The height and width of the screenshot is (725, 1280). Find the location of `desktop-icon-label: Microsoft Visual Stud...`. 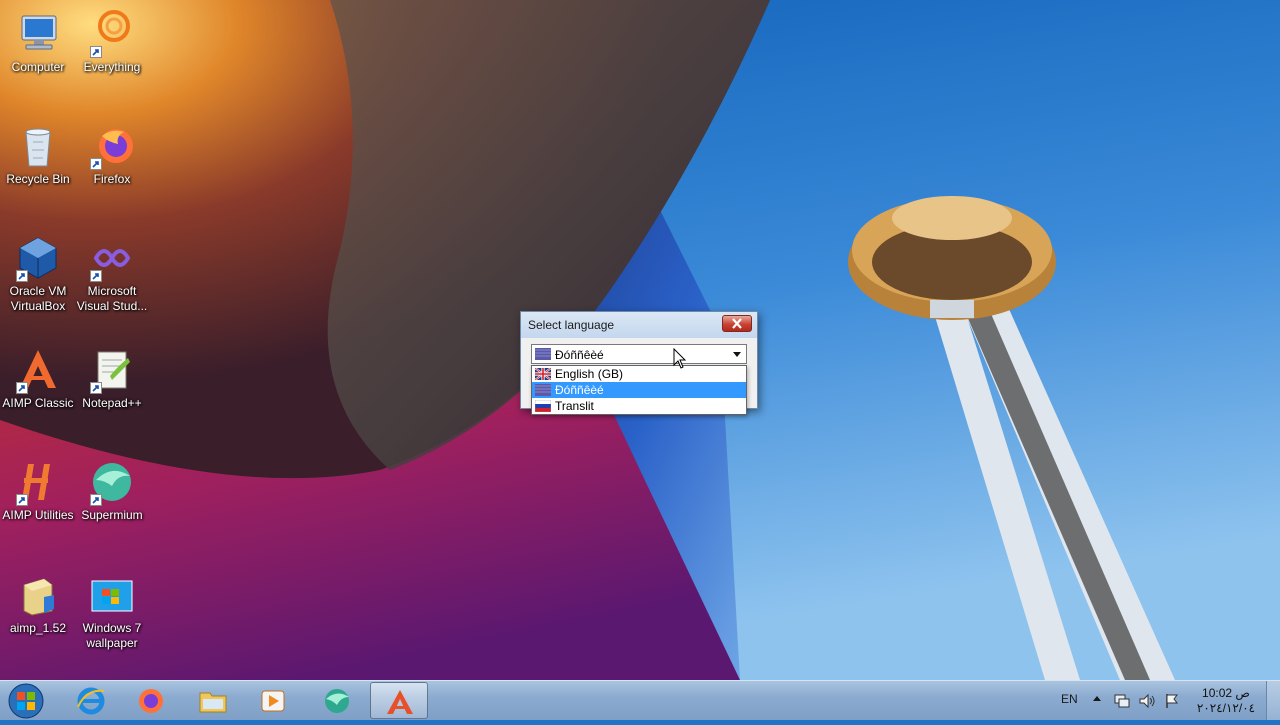

desktop-icon-label: Microsoft Visual Stud... is located at coordinates (112, 298).